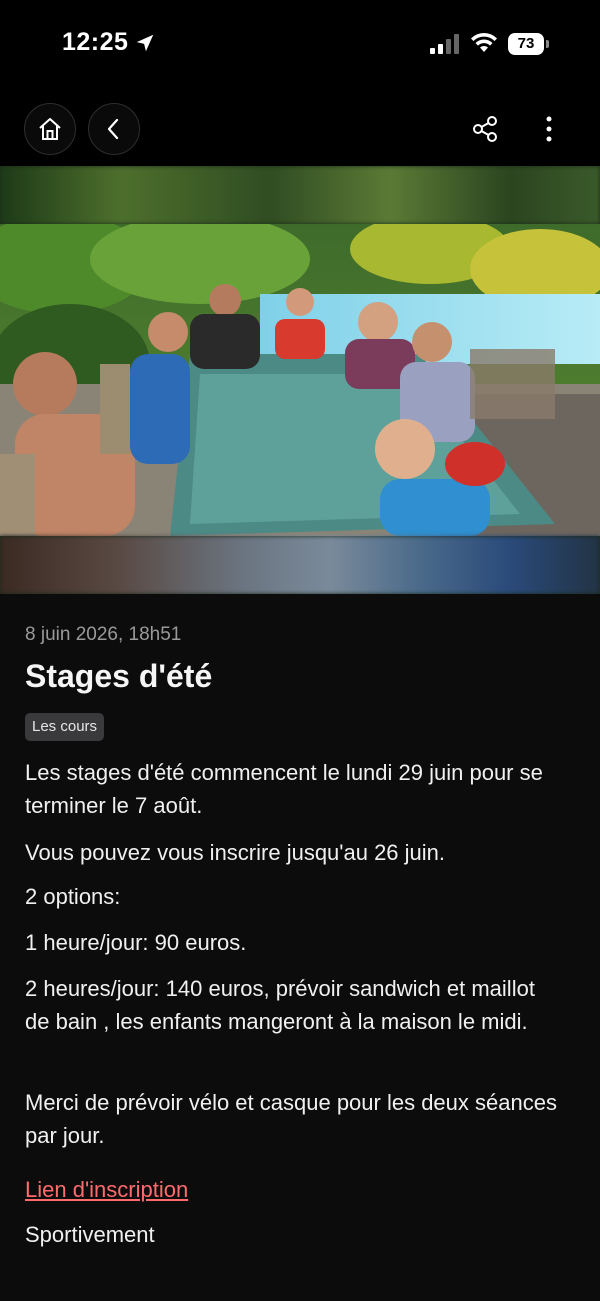  What do you see at coordinates (484, 42) in the screenshot?
I see `wifi-icon` at bounding box center [484, 42].